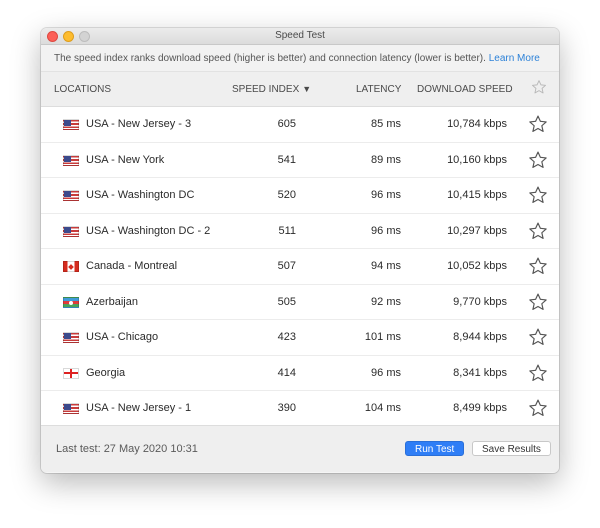 The width and height of the screenshot is (600, 528). I want to click on location-name: Georgia, so click(106, 372).